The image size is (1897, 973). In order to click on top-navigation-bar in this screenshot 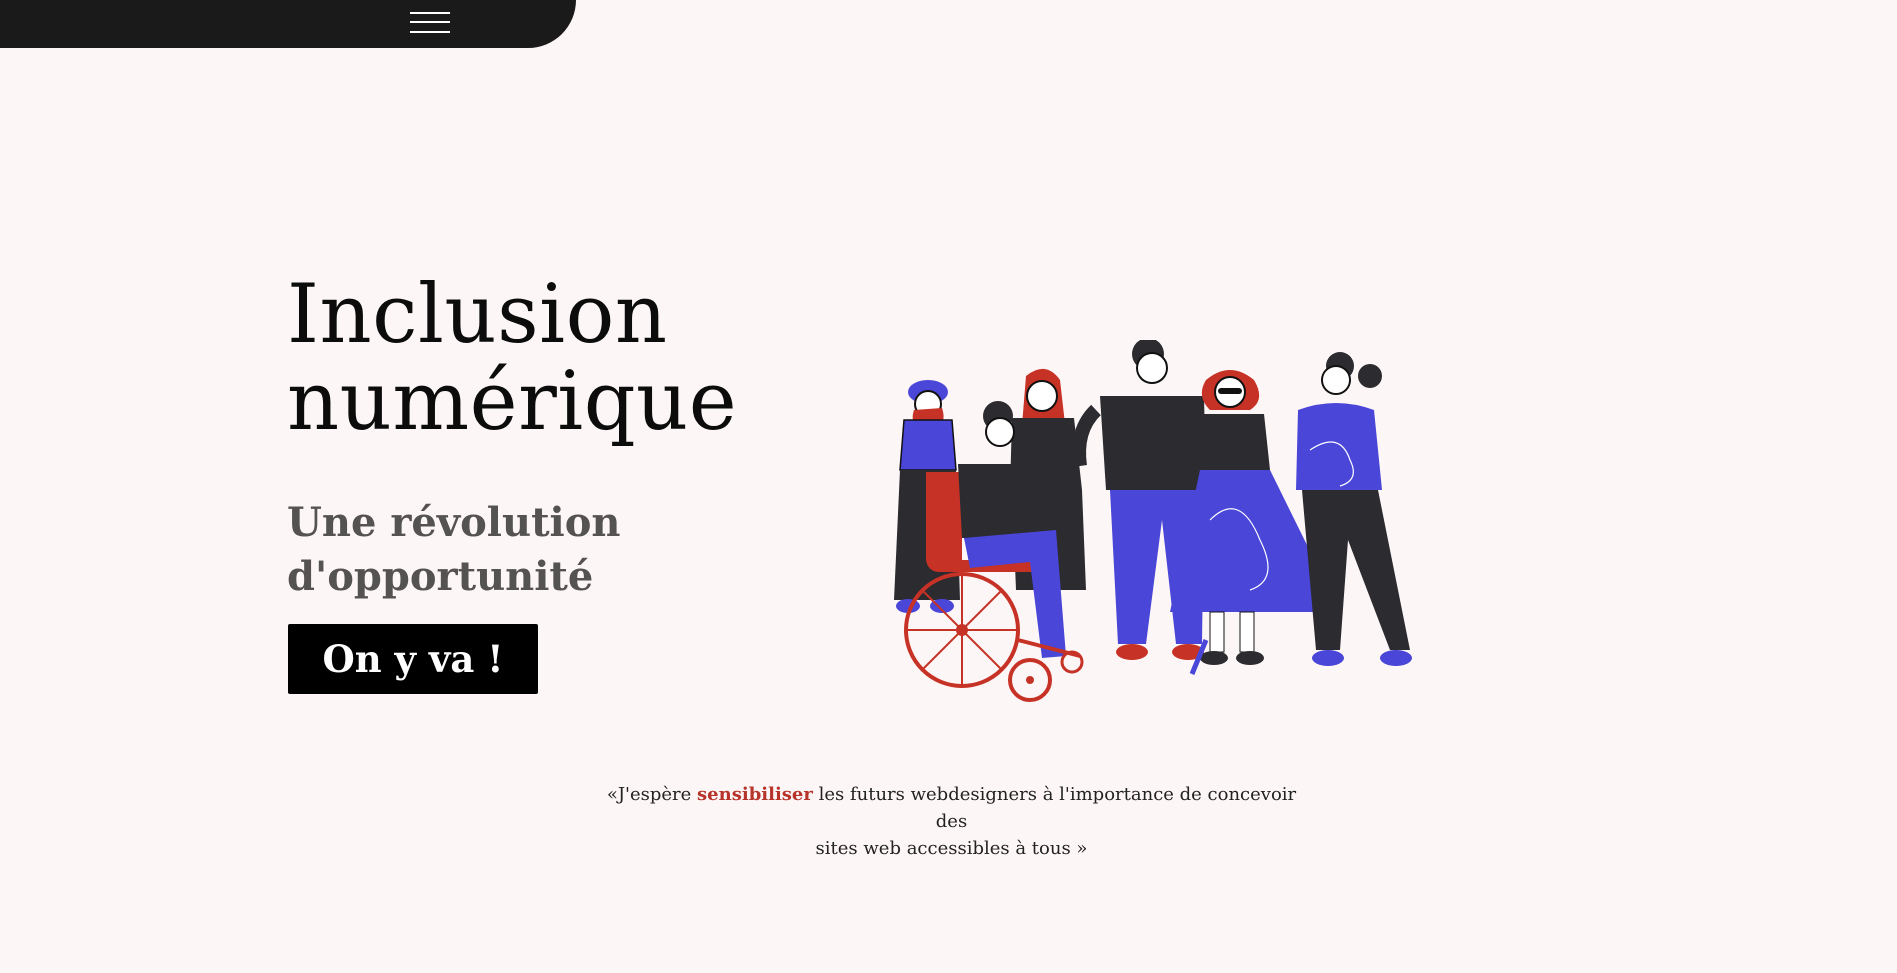, I will do `click(288, 24)`.